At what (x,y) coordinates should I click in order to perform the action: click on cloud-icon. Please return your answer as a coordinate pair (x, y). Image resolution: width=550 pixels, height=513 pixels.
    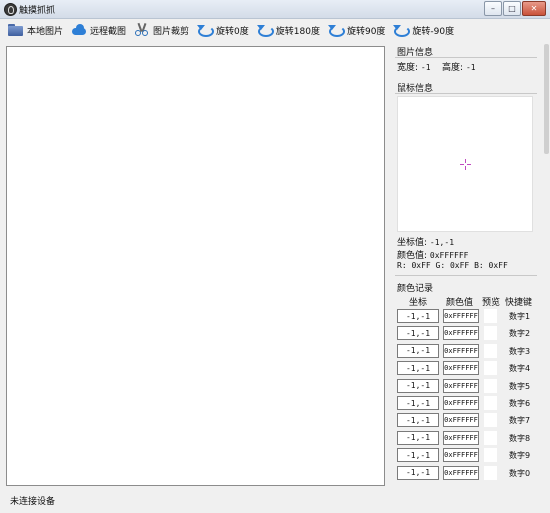
    Looking at the image, I should click on (79, 30).